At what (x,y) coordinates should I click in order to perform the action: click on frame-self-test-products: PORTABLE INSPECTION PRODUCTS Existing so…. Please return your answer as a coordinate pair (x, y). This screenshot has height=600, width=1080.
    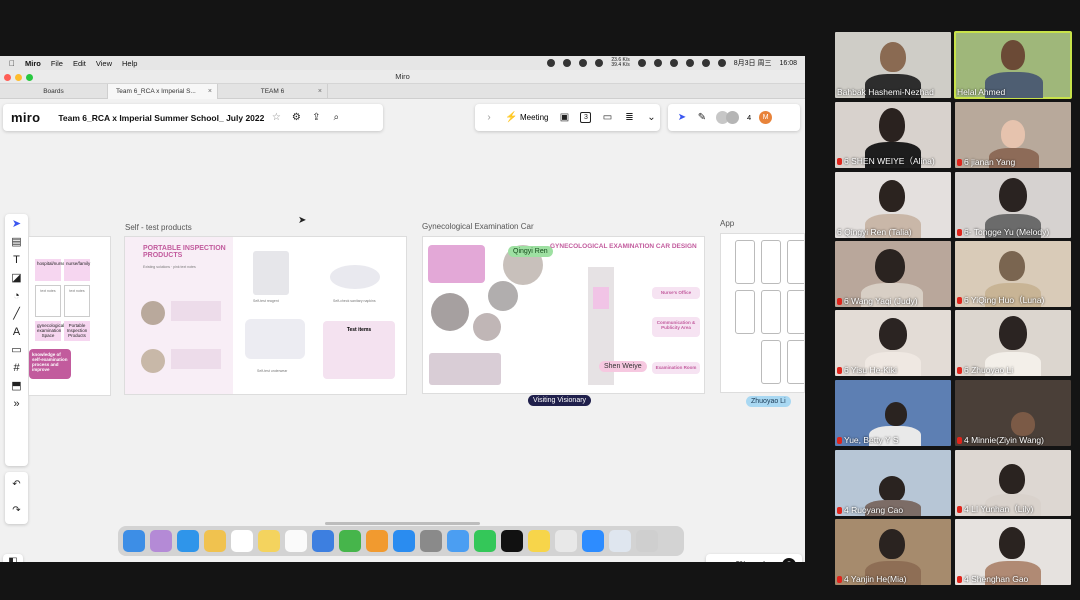
    Looking at the image, I should click on (265, 315).